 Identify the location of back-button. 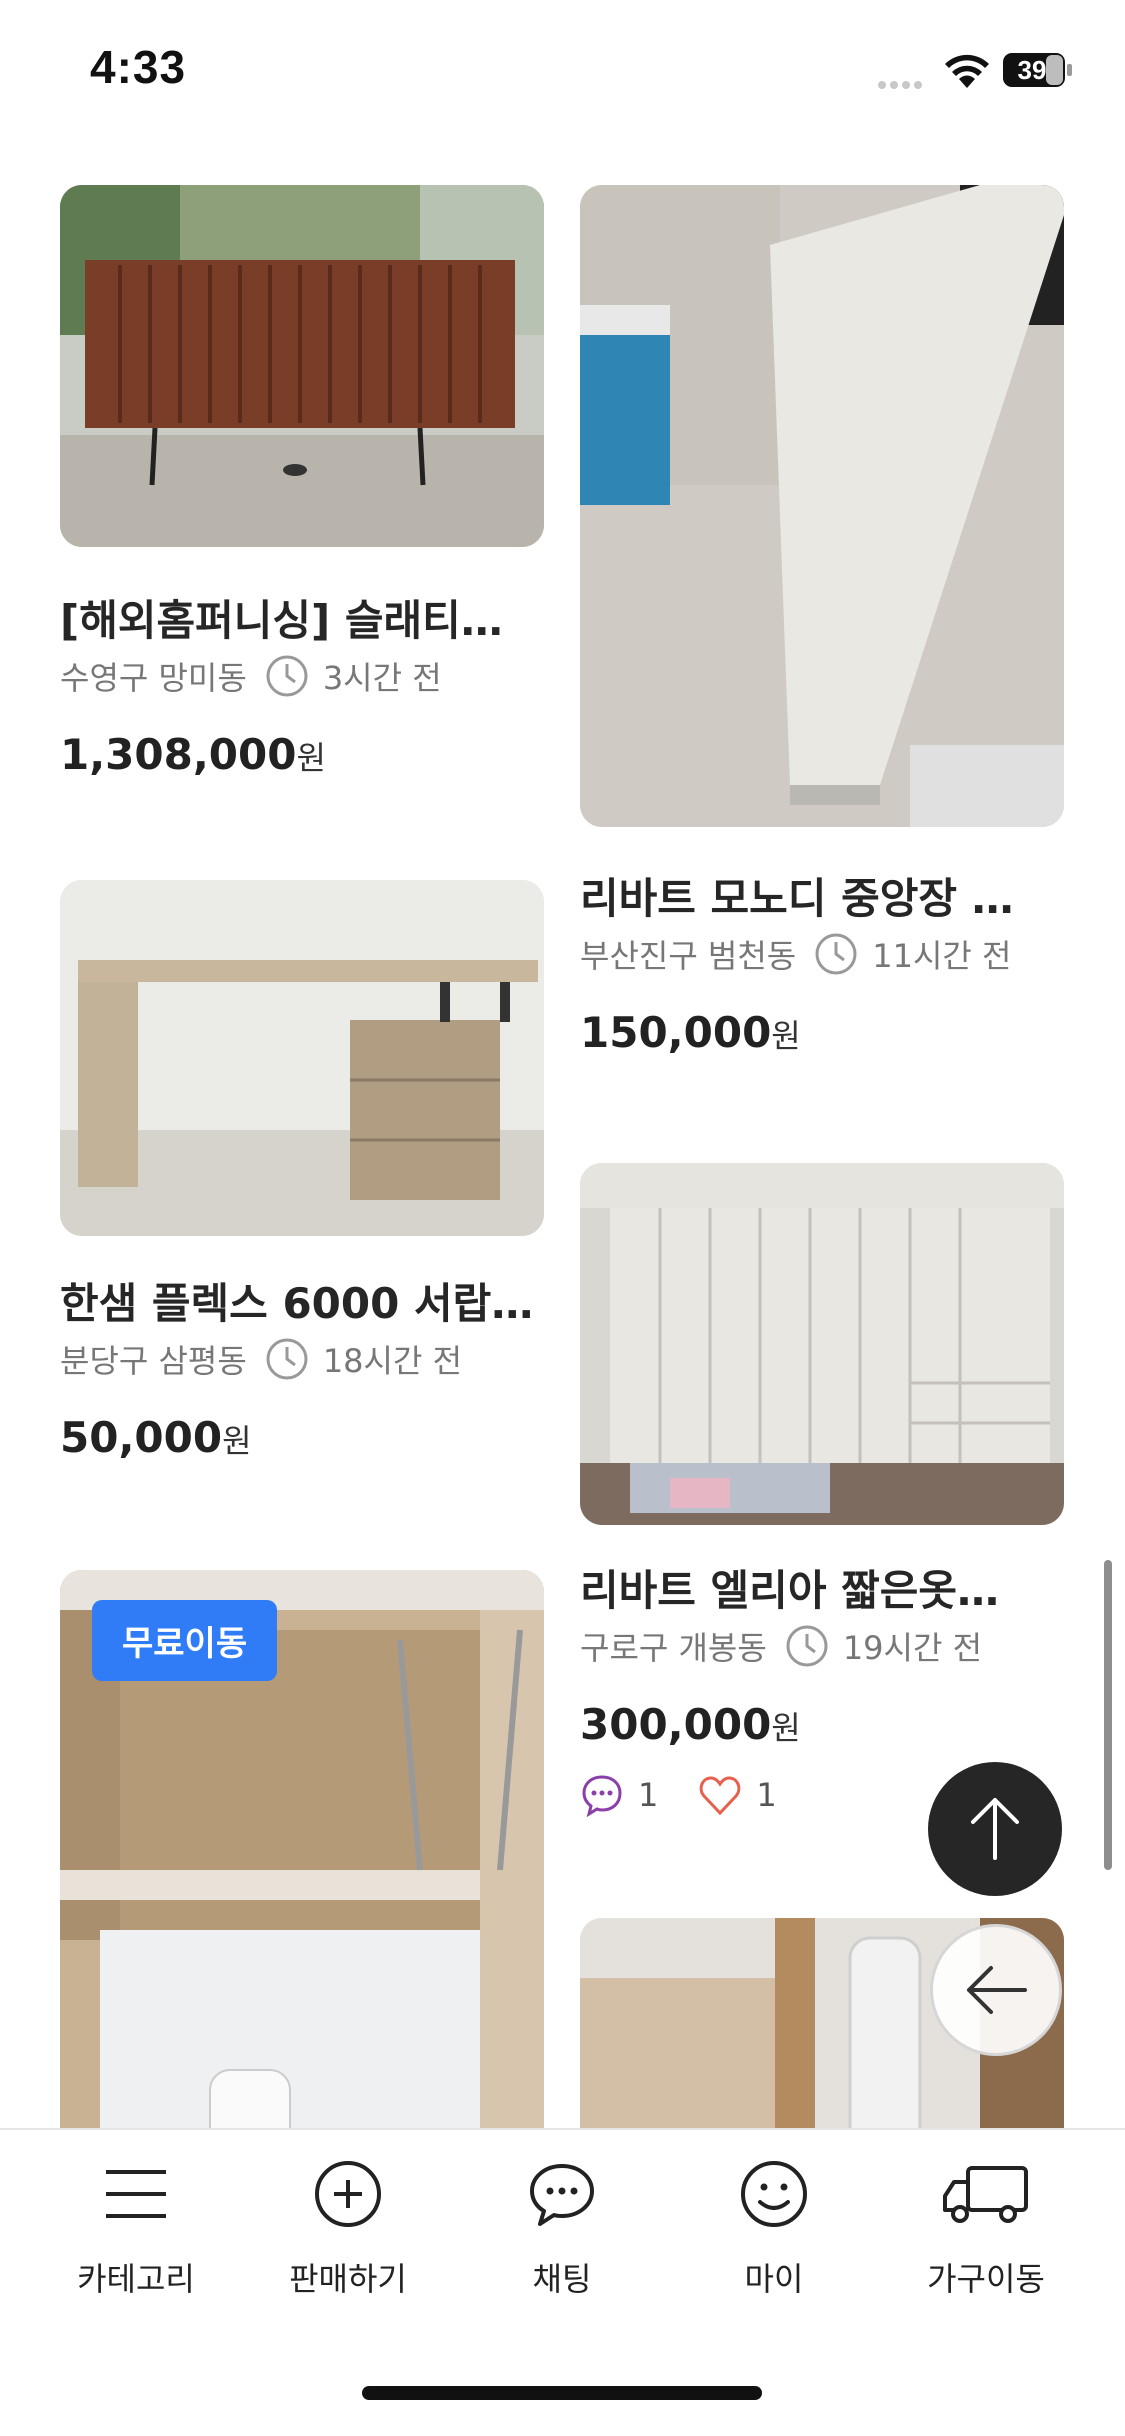
(996, 1990).